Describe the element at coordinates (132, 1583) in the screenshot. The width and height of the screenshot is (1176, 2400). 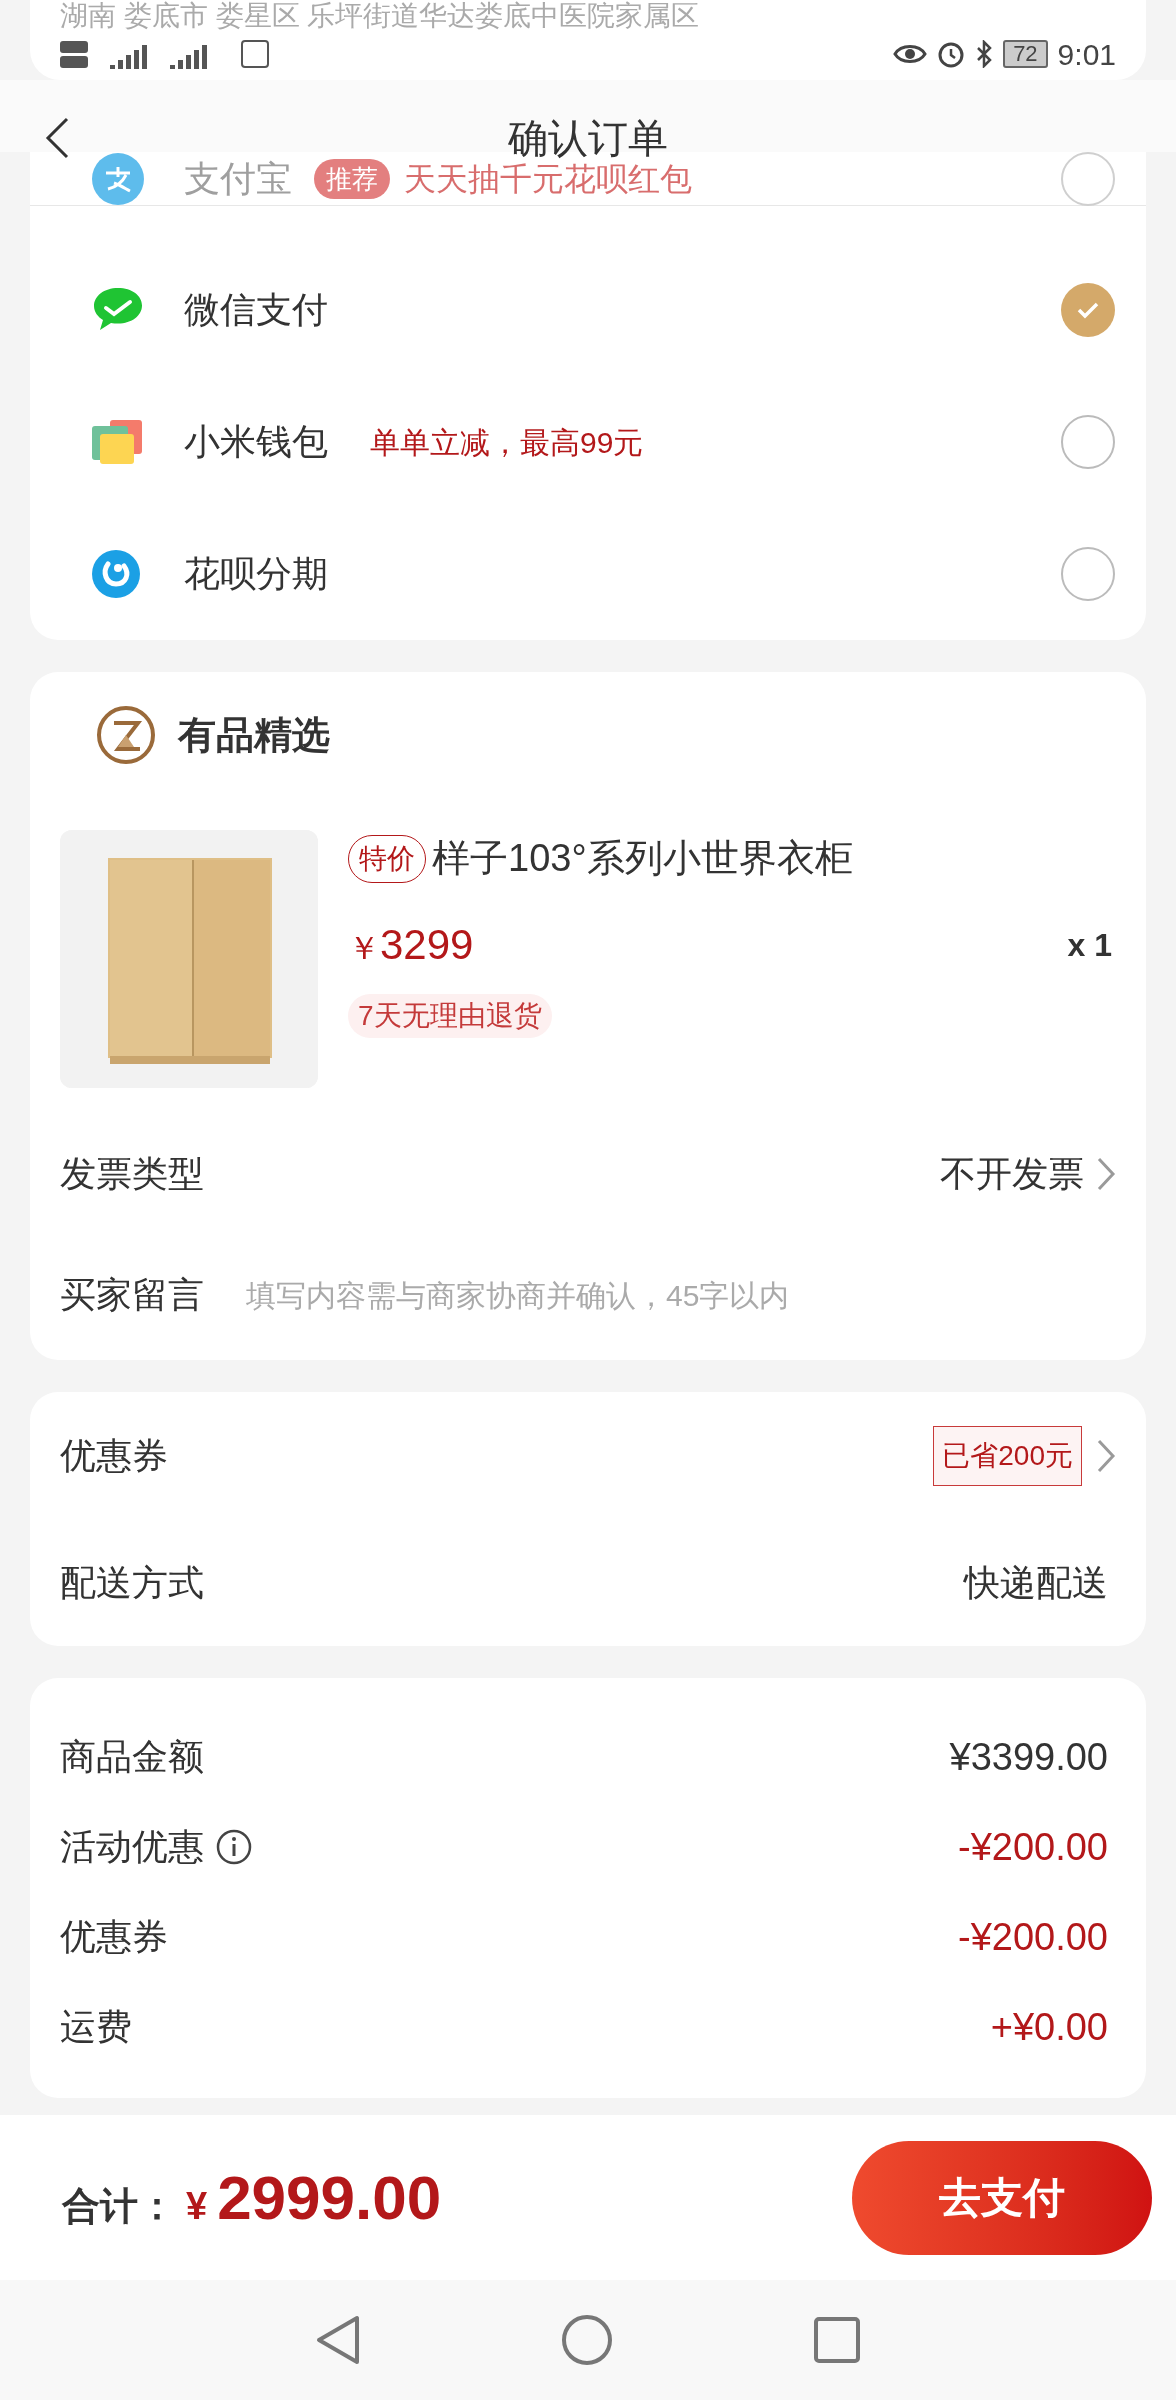
I see `delivery-label: 配送方式` at that location.